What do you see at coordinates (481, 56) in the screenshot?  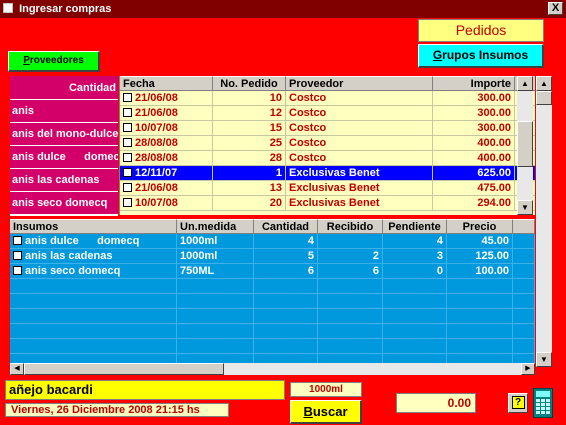 I see `grupos-insumos-button: Grupos Insumos` at bounding box center [481, 56].